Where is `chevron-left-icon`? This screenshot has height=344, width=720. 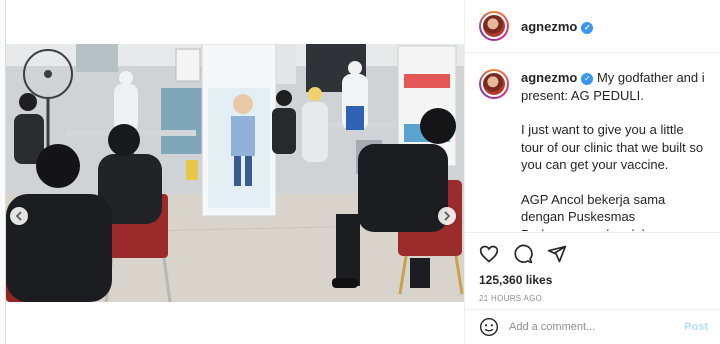 chevron-left-icon is located at coordinates (18, 216).